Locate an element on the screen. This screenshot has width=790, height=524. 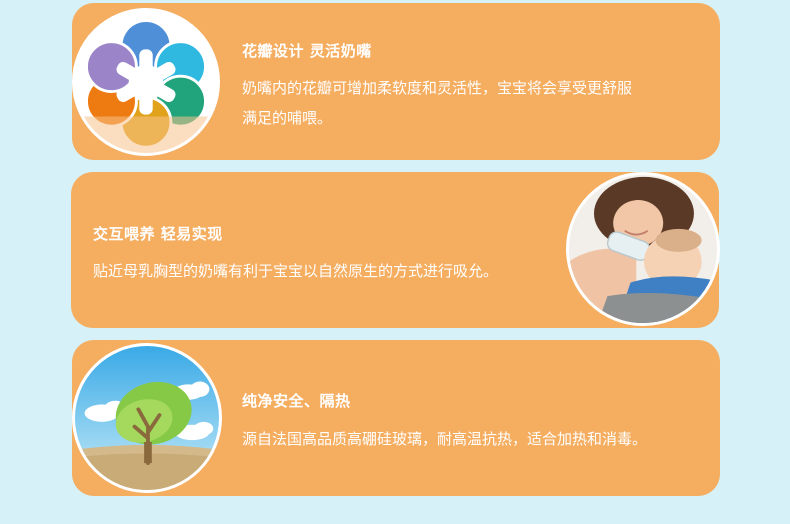
description-line: 贴近母乳胸型的奶嘴有利于宝宝以自然原生的方式进行吸允。 is located at coordinates (296, 271).